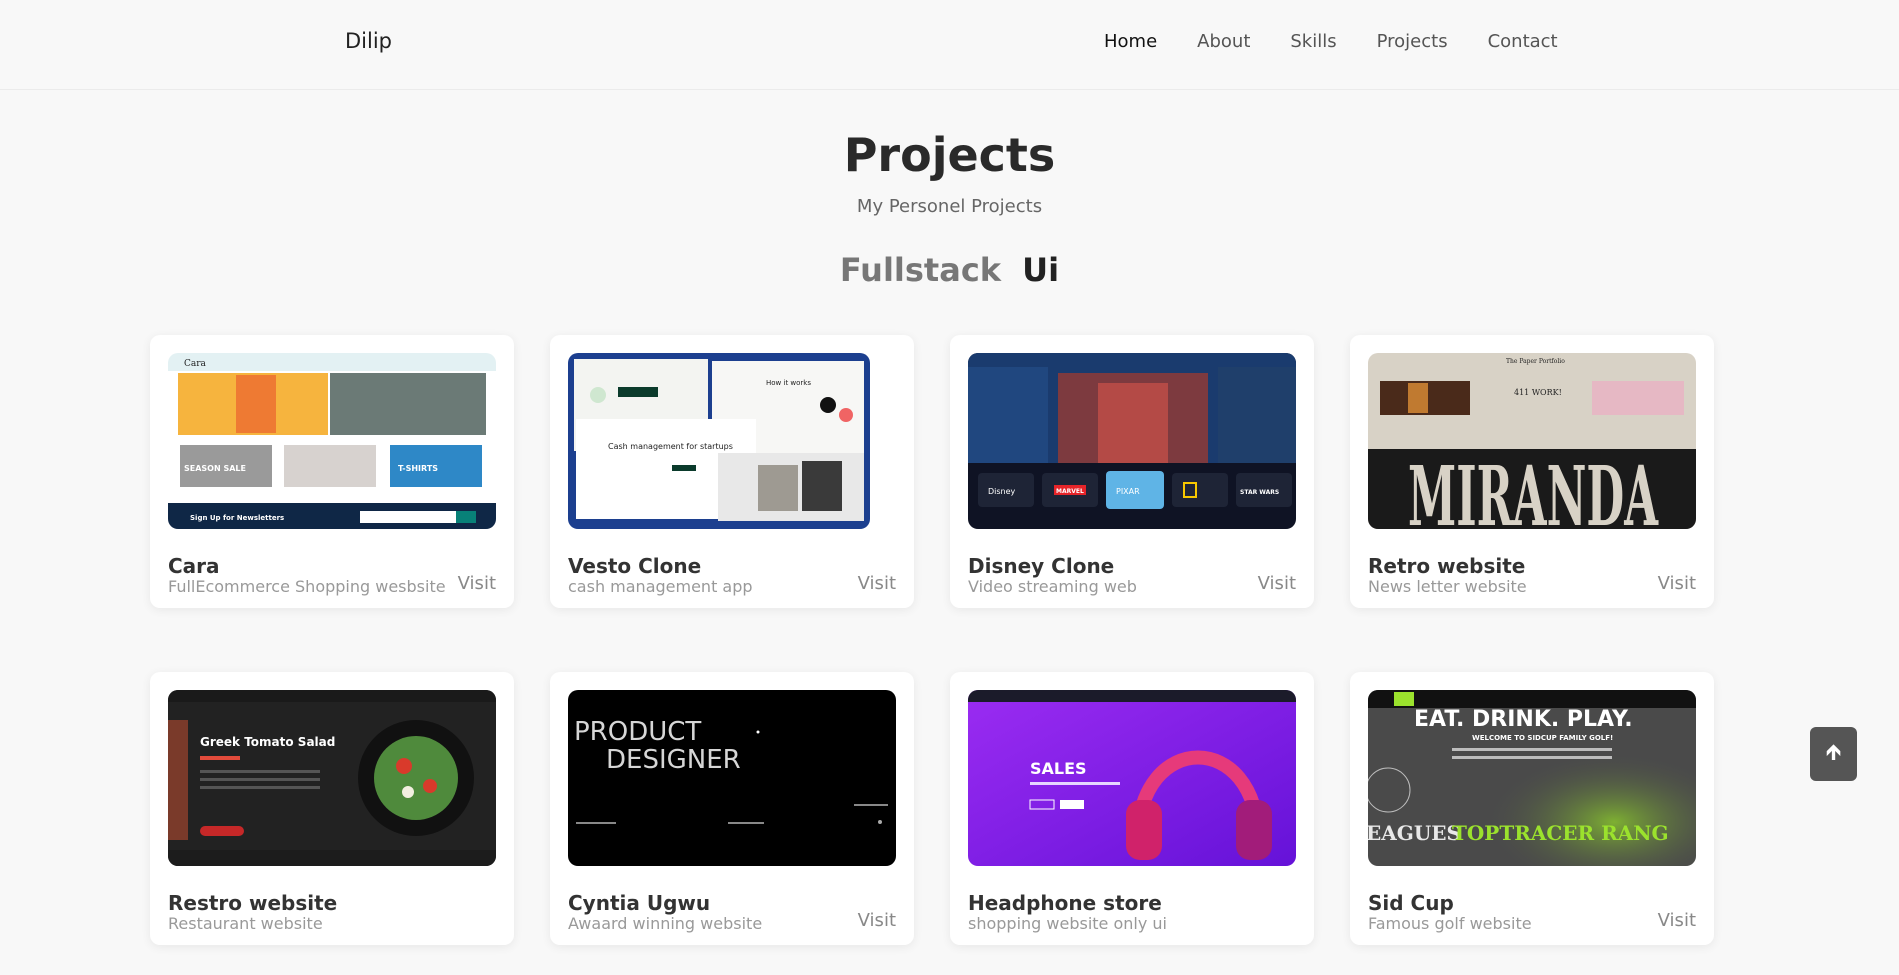 The image size is (1899, 975). I want to click on project-name: Restro website, so click(253, 903).